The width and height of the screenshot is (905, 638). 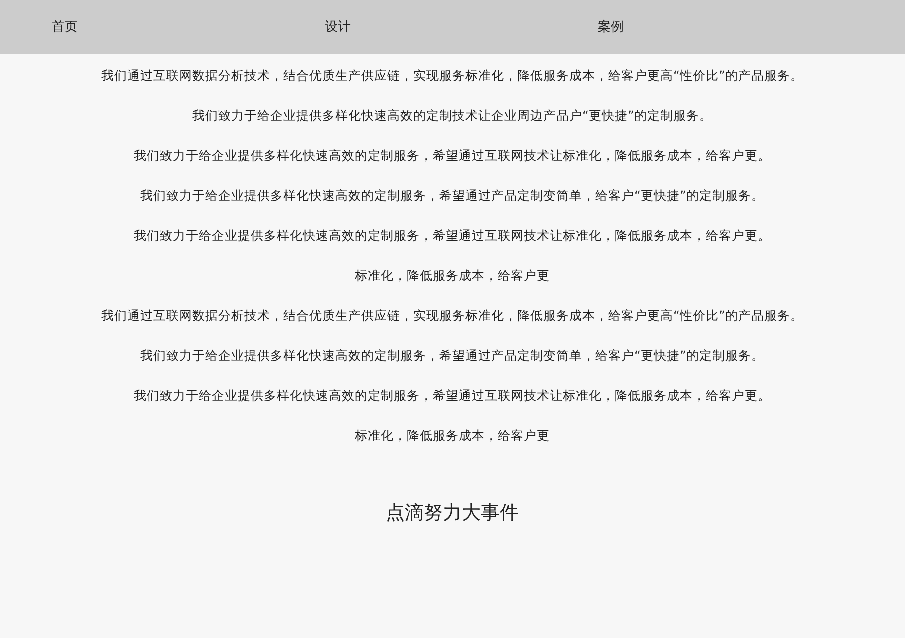 I want to click on nav-link: 首页, so click(x=188, y=27).